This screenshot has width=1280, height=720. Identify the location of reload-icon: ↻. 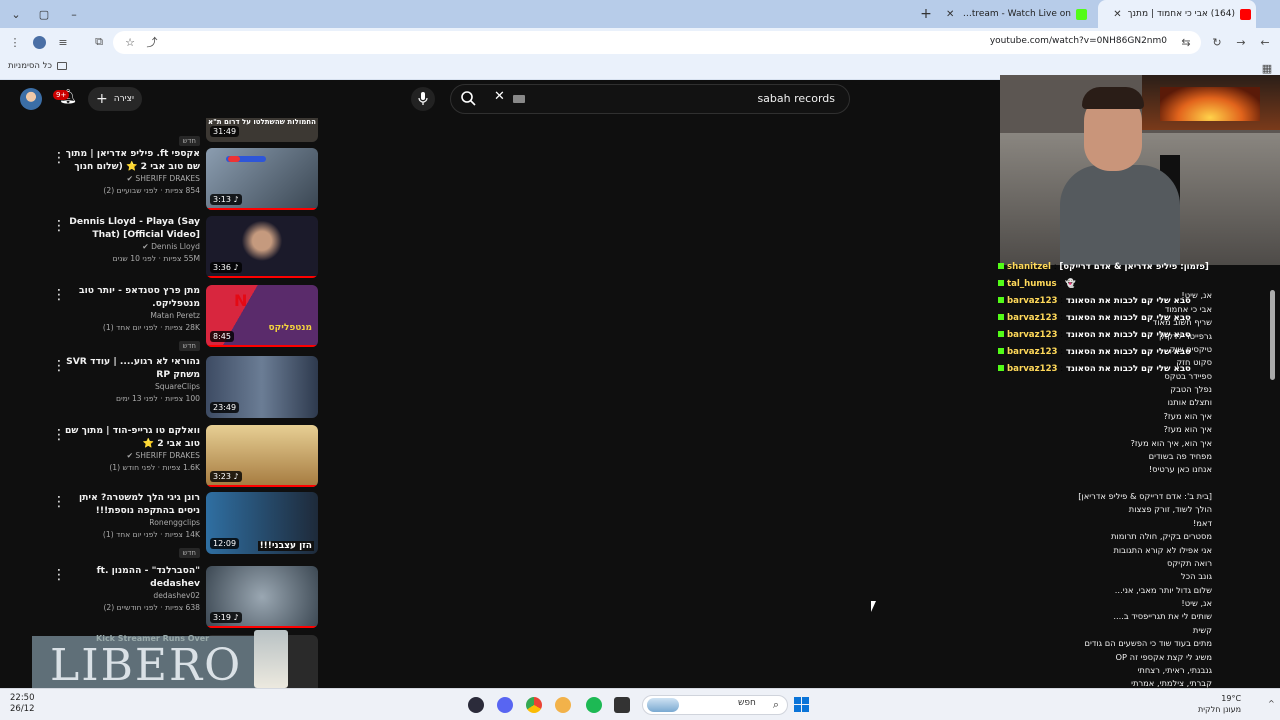
(1217, 42).